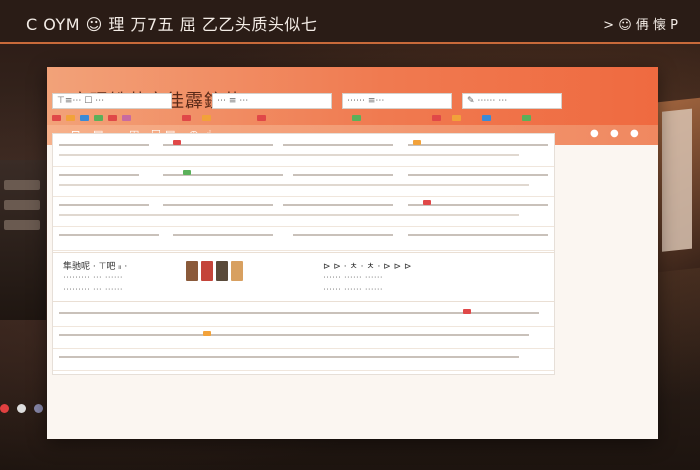 This screenshot has height=470, width=700. What do you see at coordinates (677, 180) in the screenshot?
I see `monitor-screen` at bounding box center [677, 180].